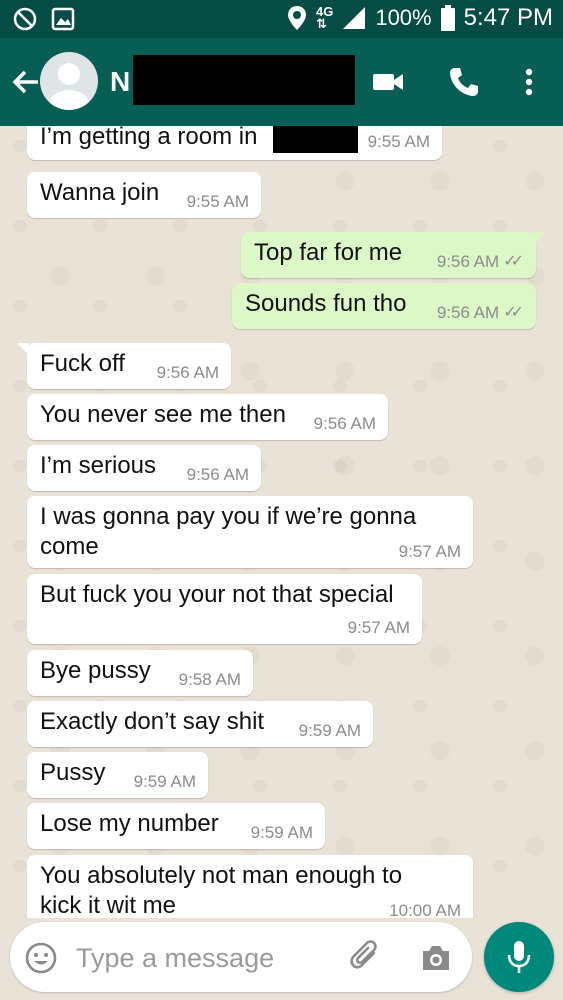 This screenshot has height=1000, width=563. I want to click on avatar-icon, so click(69, 86).